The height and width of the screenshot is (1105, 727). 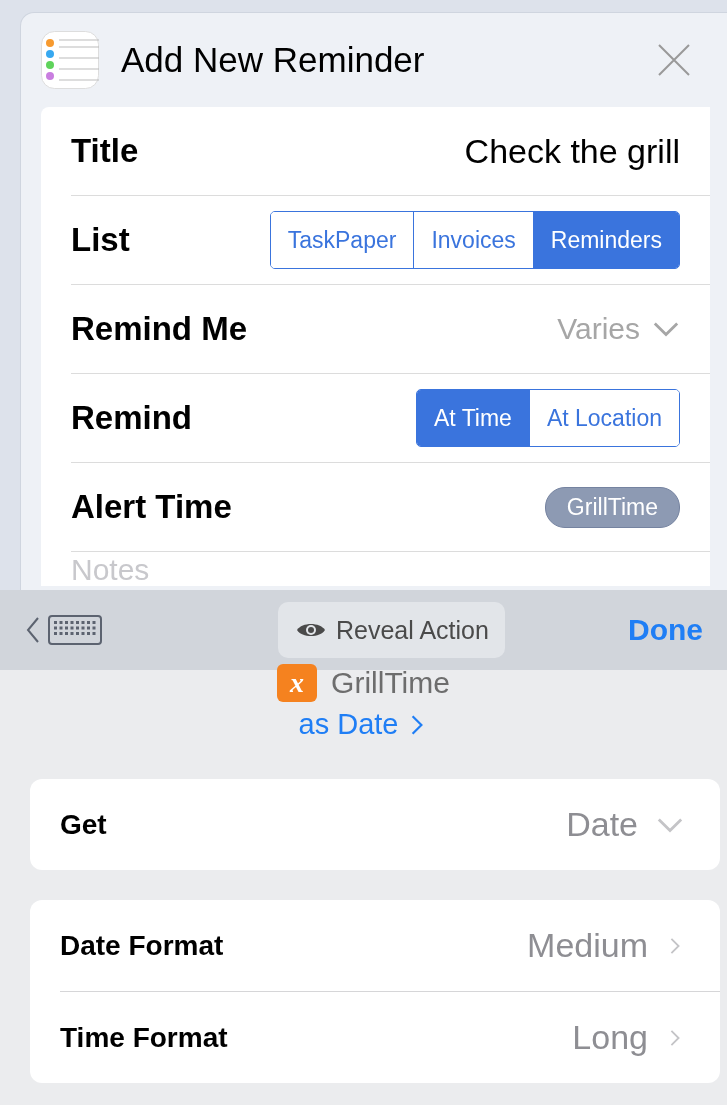 I want to click on setting-value: Long, so click(x=610, y=1037).